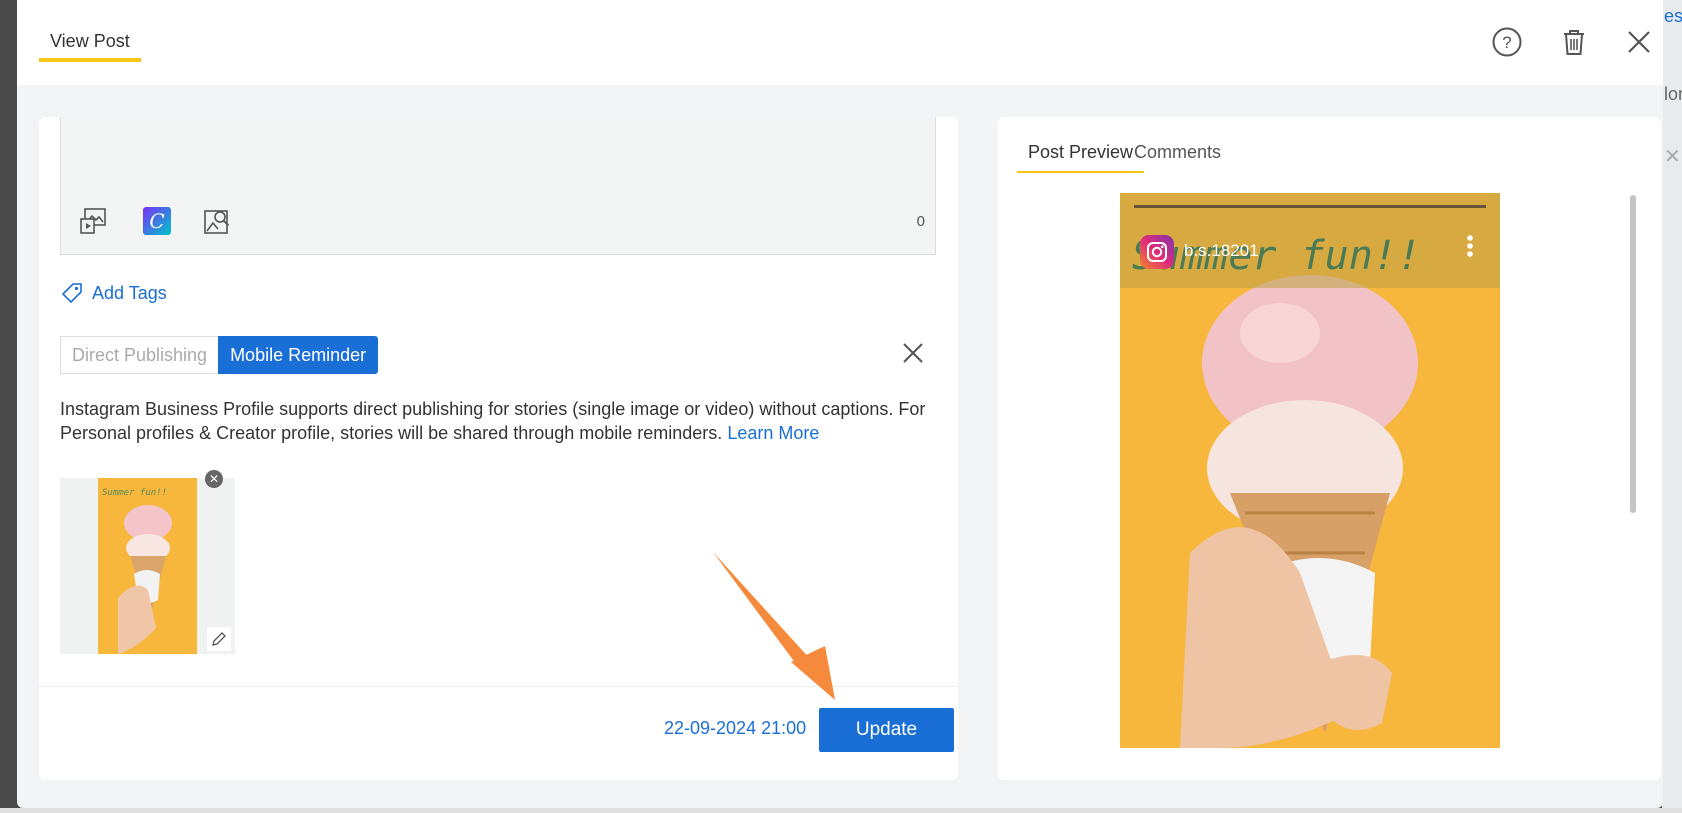  What do you see at coordinates (773, 433) in the screenshot?
I see `learn-more-link: Learn More` at bounding box center [773, 433].